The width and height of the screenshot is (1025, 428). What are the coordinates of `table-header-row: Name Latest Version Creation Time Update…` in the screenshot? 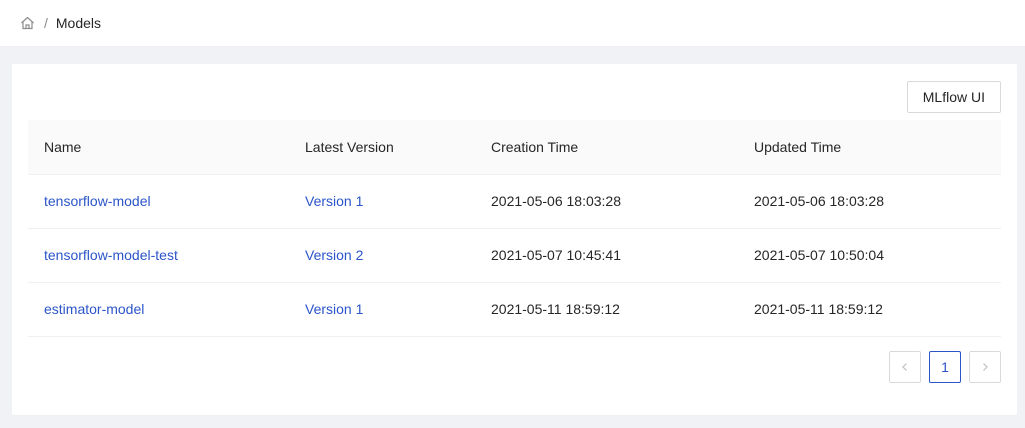 It's located at (514, 147).